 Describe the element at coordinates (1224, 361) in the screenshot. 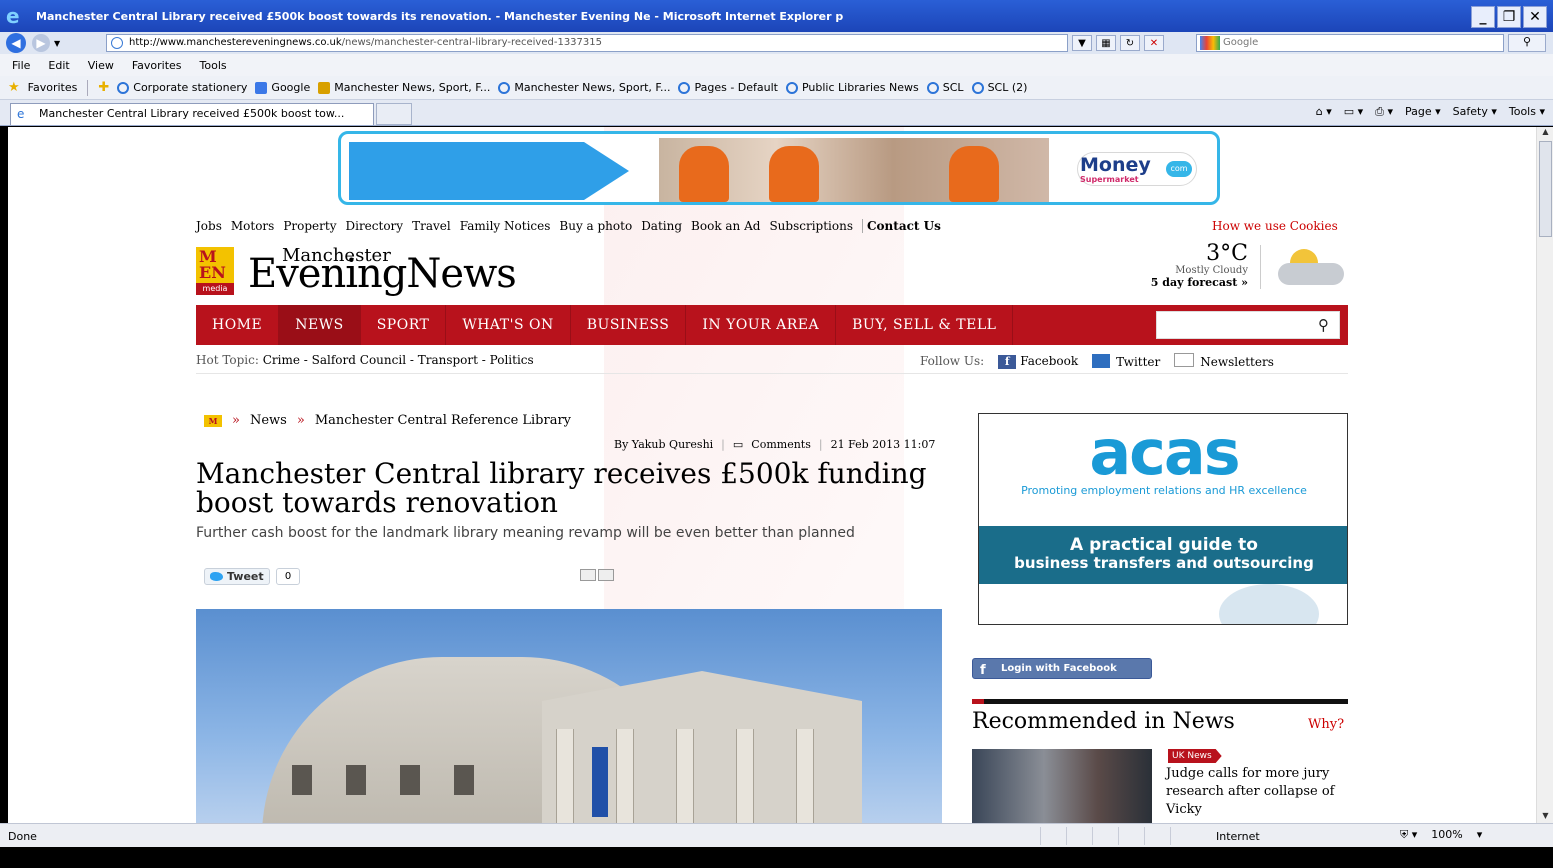

I see `newsletters-link: Newsletters` at that location.